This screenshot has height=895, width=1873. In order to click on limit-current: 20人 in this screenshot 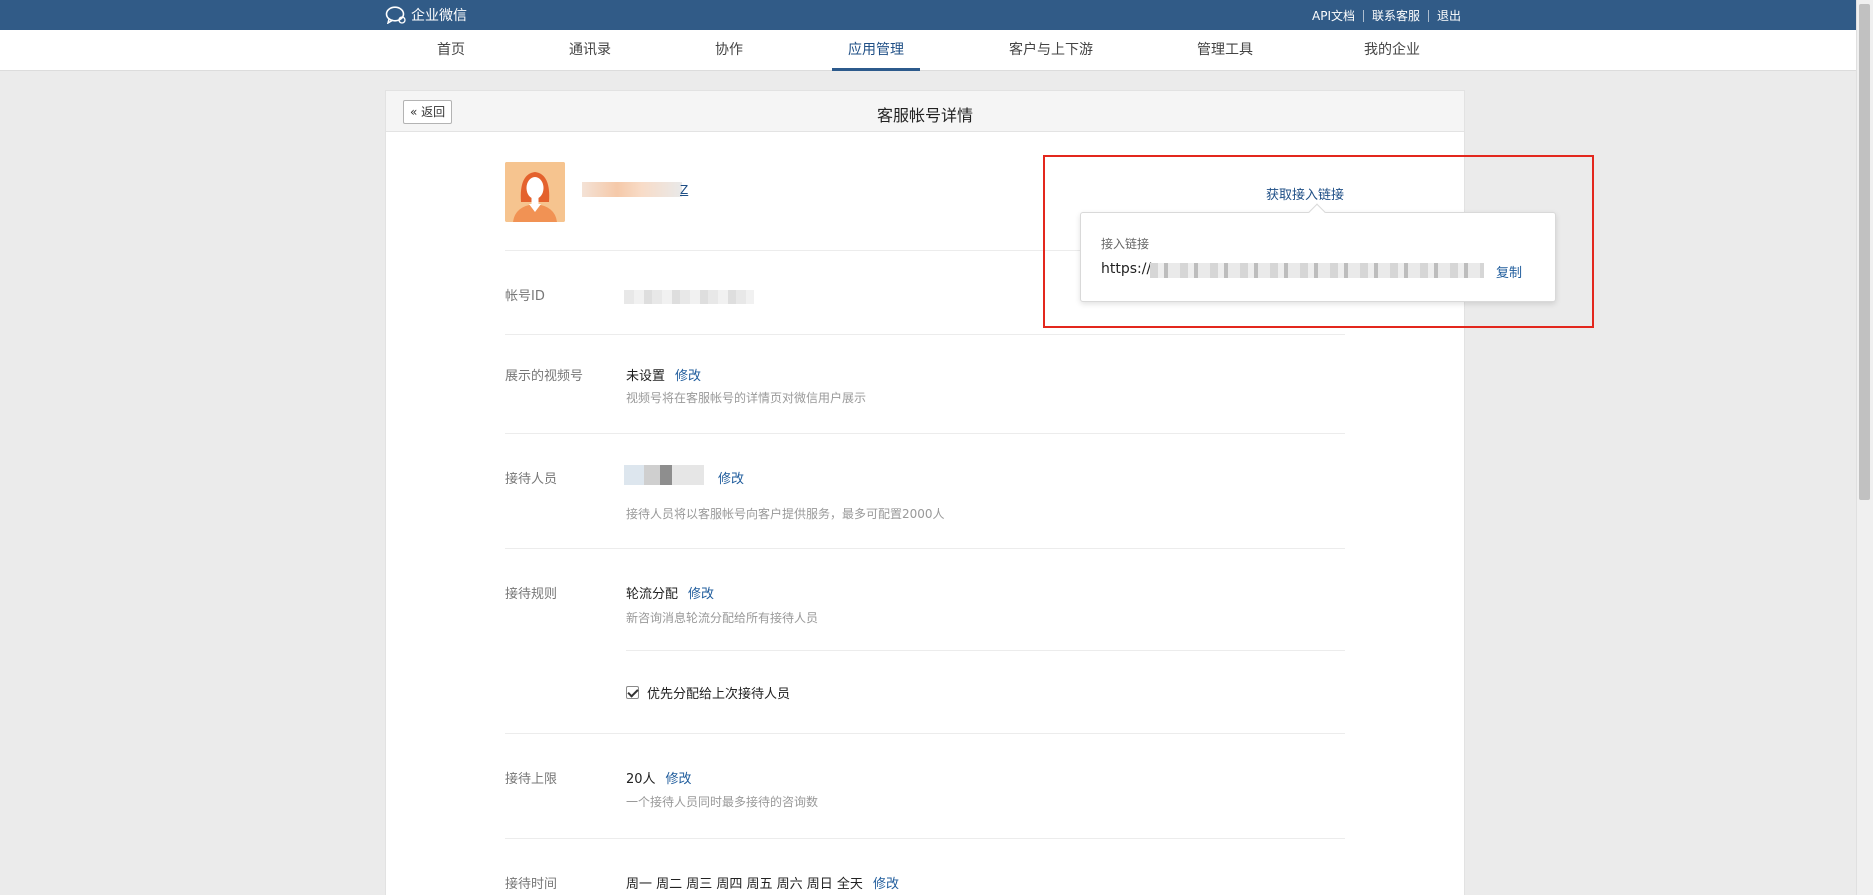, I will do `click(641, 779)`.